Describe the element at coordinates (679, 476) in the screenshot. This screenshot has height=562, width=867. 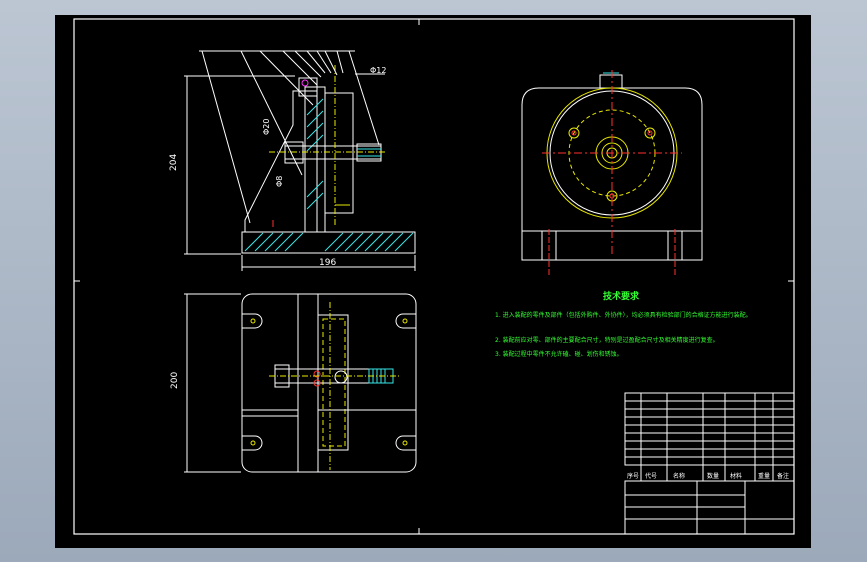
I see `bom-col-name: 名称` at that location.